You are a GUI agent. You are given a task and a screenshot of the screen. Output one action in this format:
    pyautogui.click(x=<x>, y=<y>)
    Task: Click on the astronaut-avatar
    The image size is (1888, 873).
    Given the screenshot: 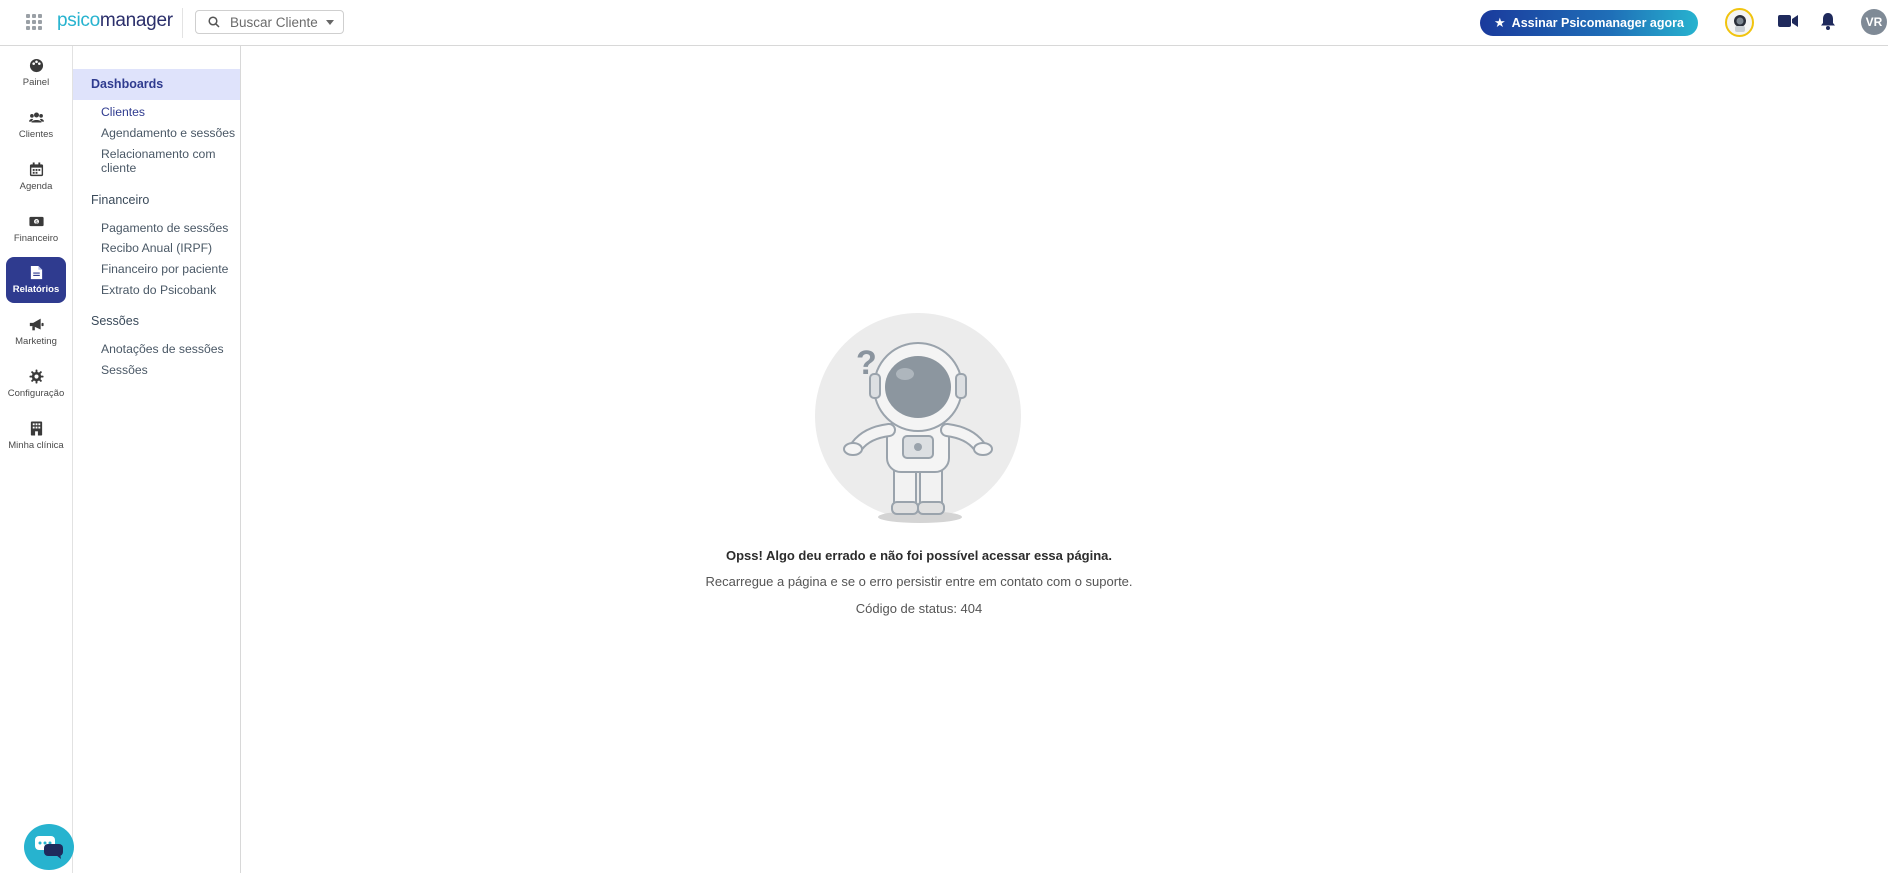 What is the action you would take?
    pyautogui.click(x=1739, y=22)
    